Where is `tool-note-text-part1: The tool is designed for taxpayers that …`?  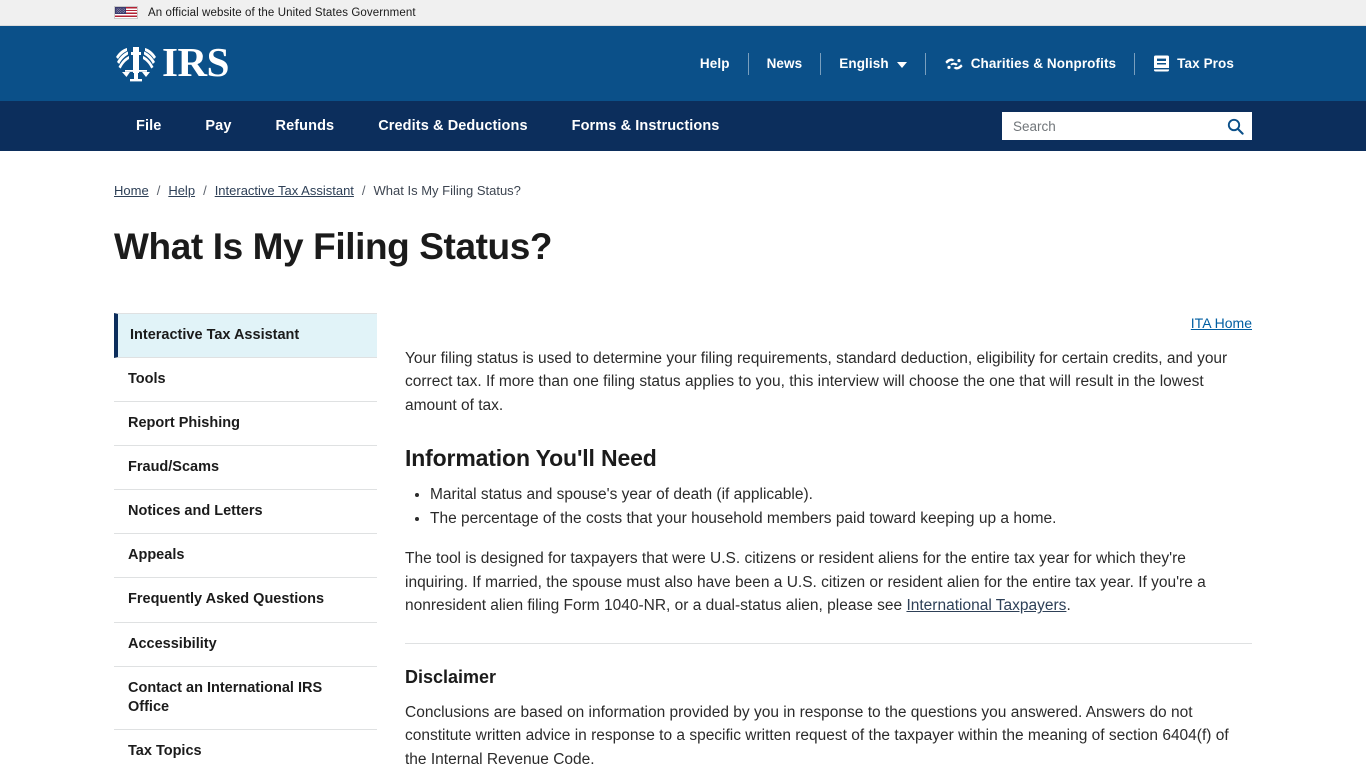 tool-note-text-part1: The tool is designed for taxpayers that … is located at coordinates (805, 582).